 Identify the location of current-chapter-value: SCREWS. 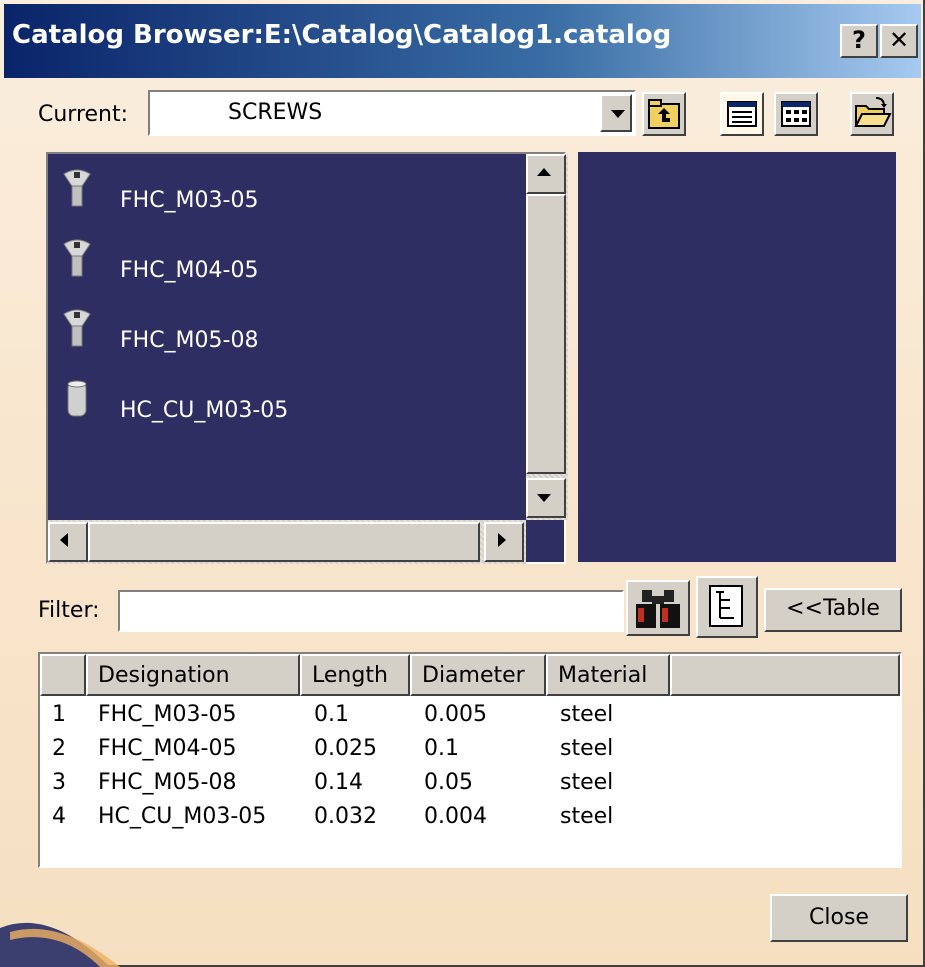
(275, 112).